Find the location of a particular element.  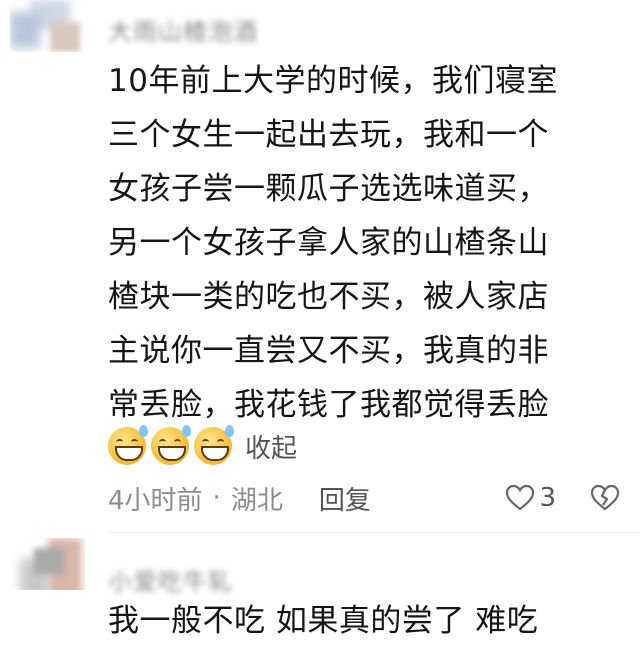

comment-meta: 4小时前 · 湖北 回复 3 is located at coordinates (364, 498).